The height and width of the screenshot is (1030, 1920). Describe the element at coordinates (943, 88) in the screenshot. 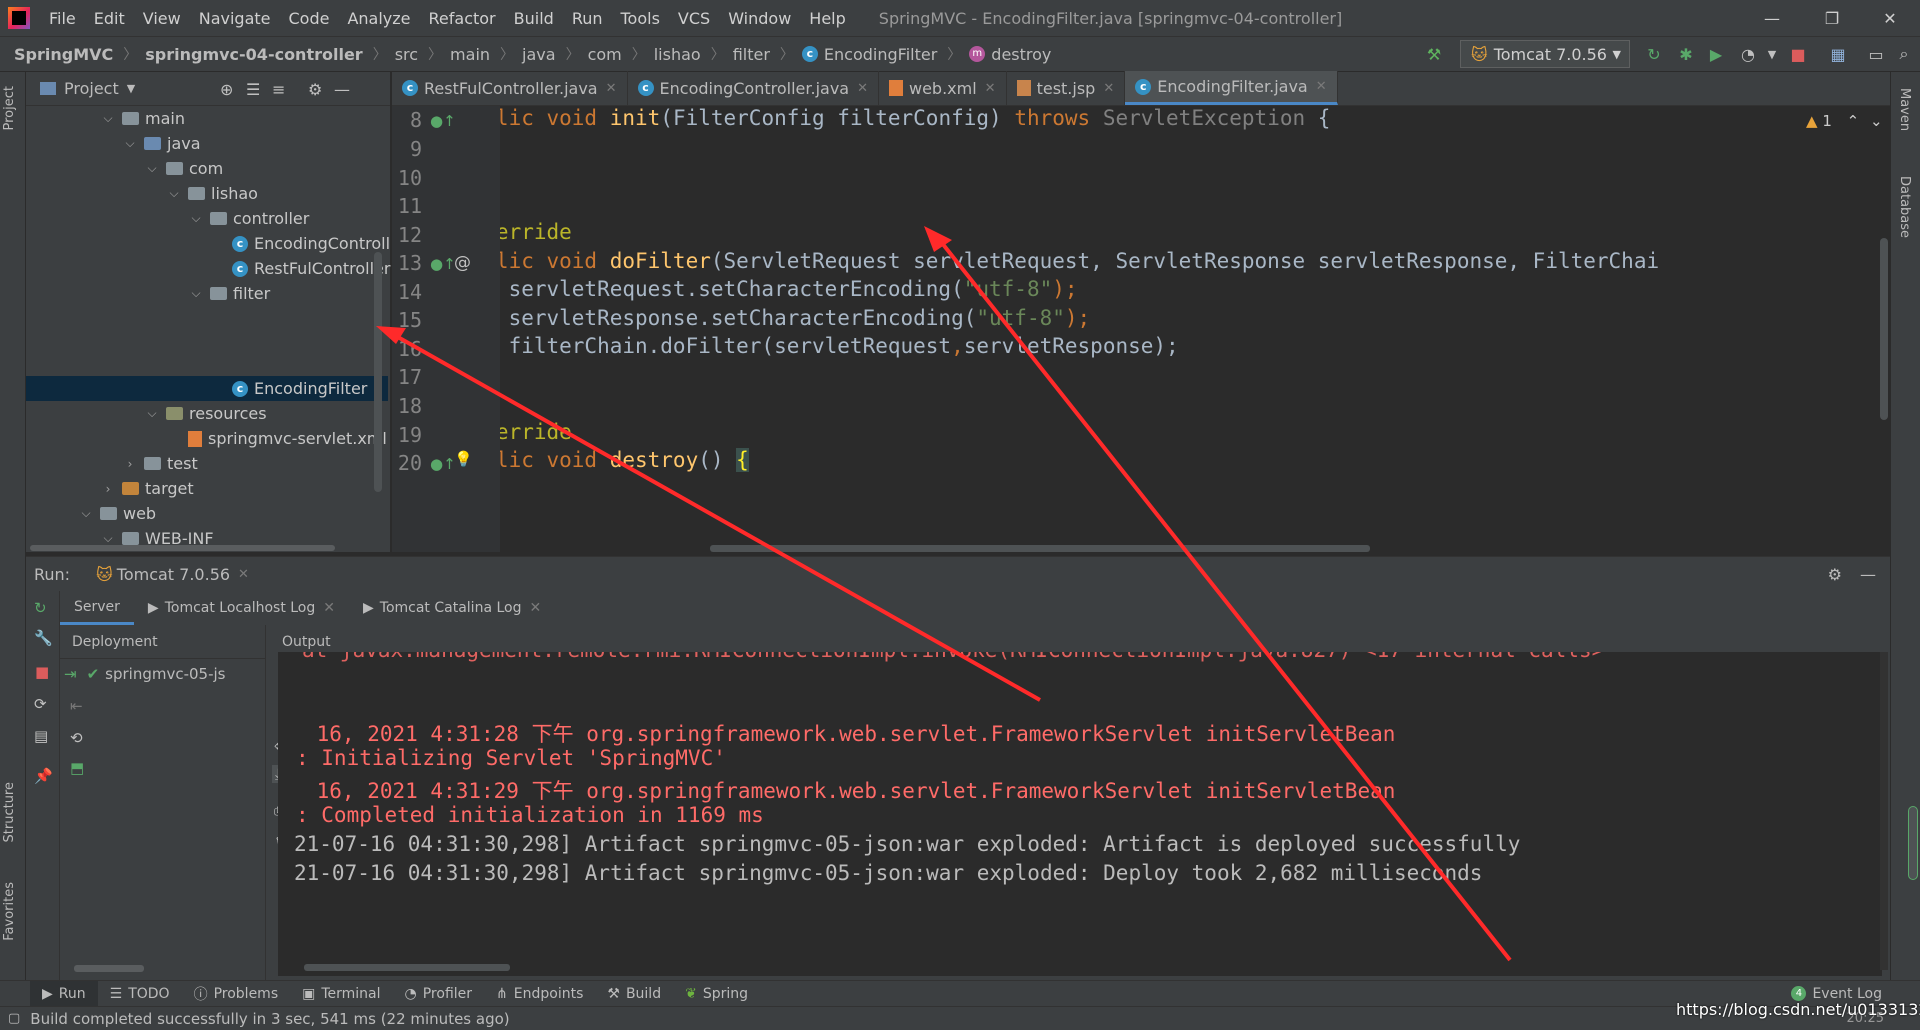

I see `tab-web-xml: web.xml ✕` at that location.